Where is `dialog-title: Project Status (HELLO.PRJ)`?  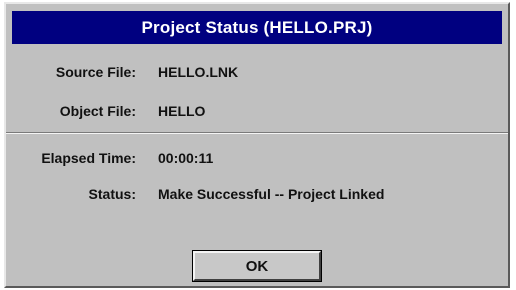
dialog-title: Project Status (HELLO.PRJ) is located at coordinates (257, 27).